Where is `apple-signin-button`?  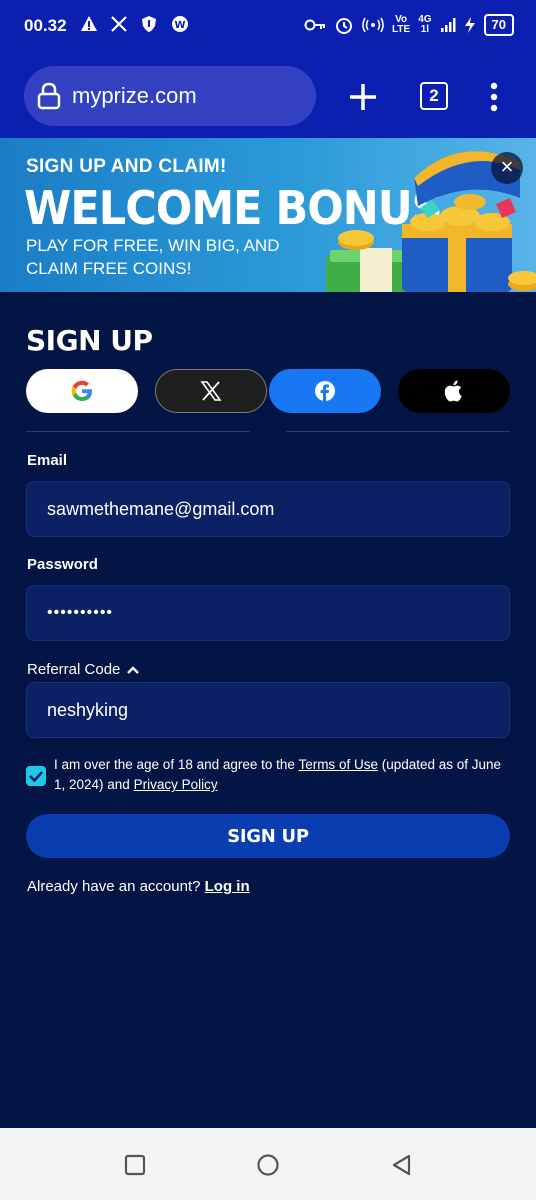 apple-signin-button is located at coordinates (454, 391).